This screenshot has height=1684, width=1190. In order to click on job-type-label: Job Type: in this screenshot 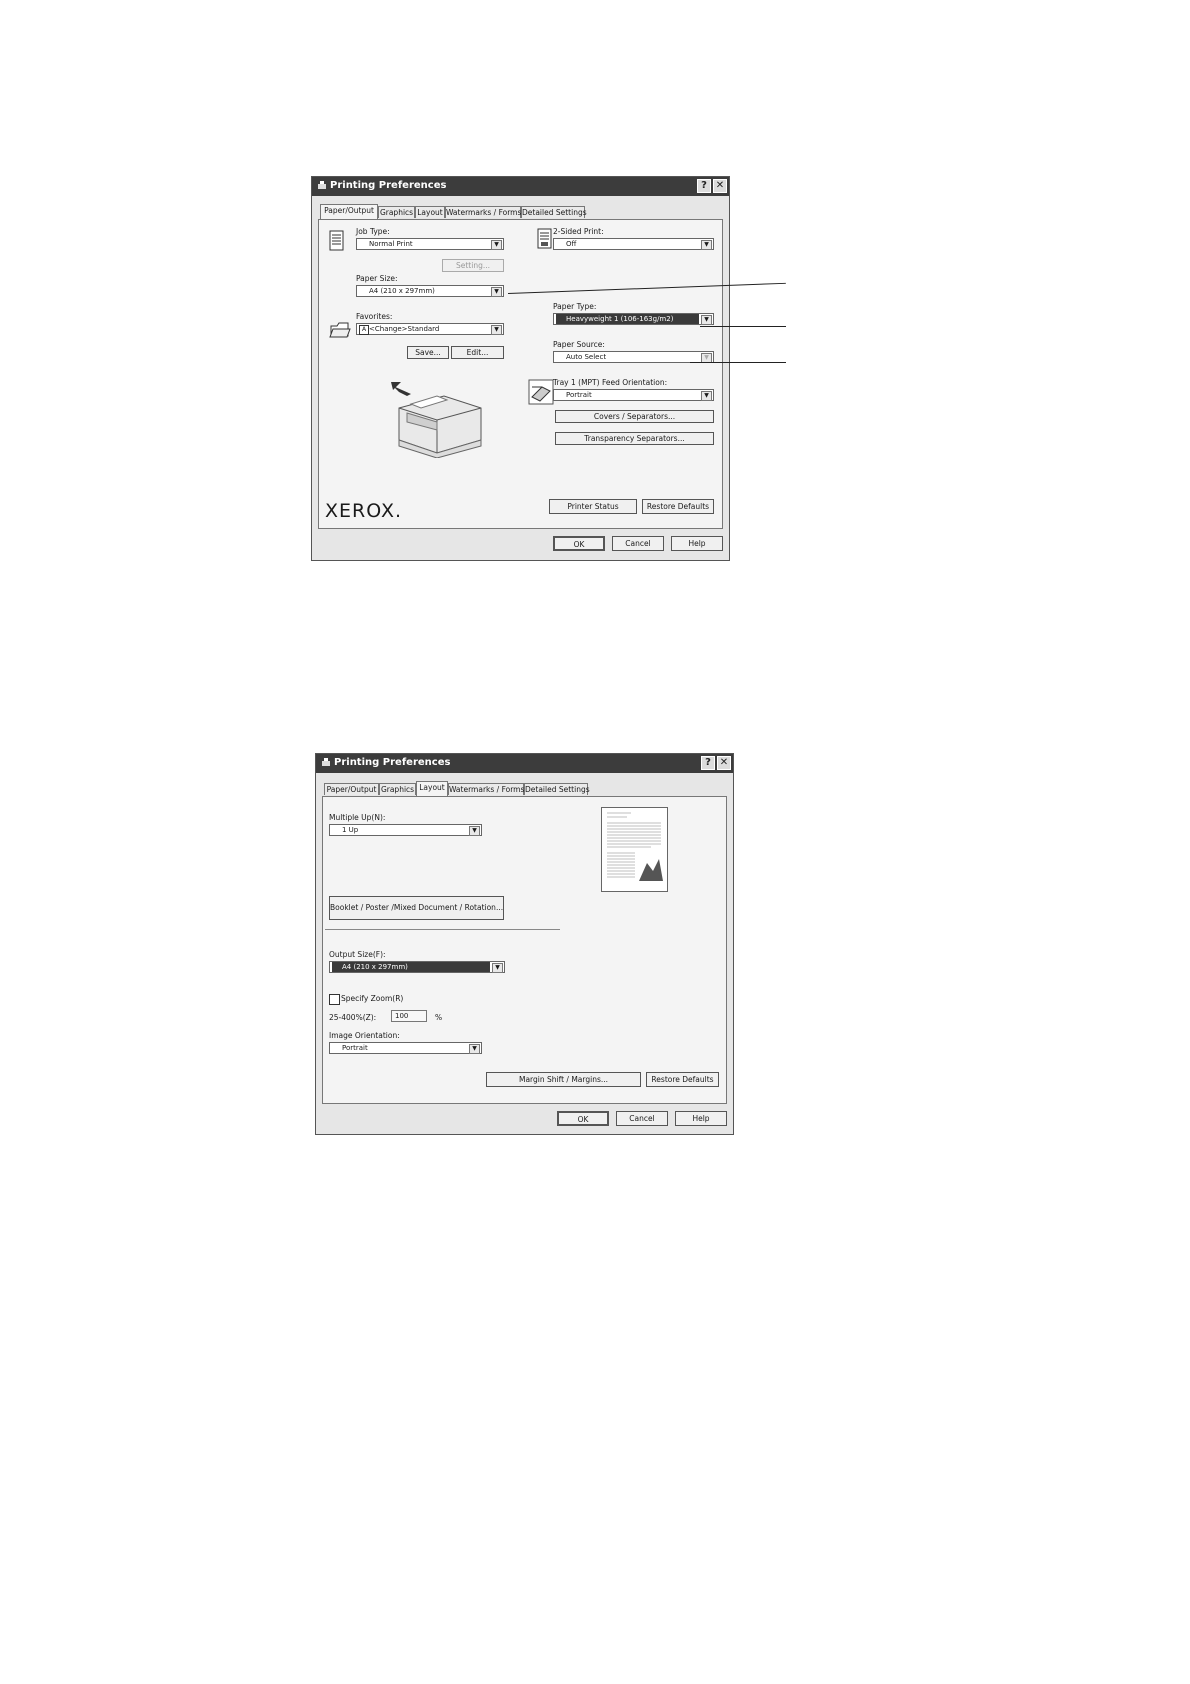, I will do `click(373, 231)`.